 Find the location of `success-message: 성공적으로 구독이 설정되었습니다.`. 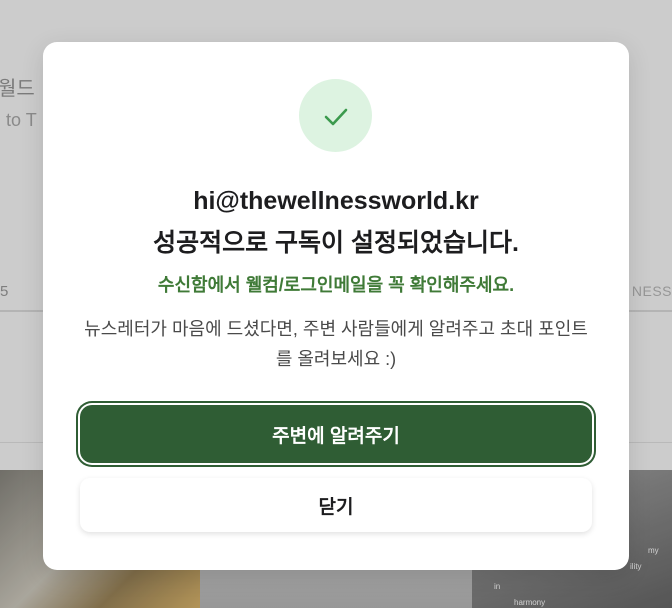

success-message: 성공적으로 구독이 설정되었습니다. is located at coordinates (336, 243).